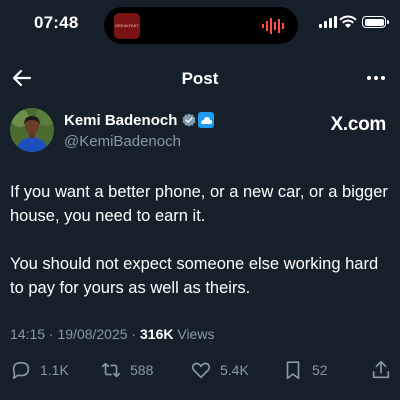  I want to click on repost-count: 588, so click(142, 370).